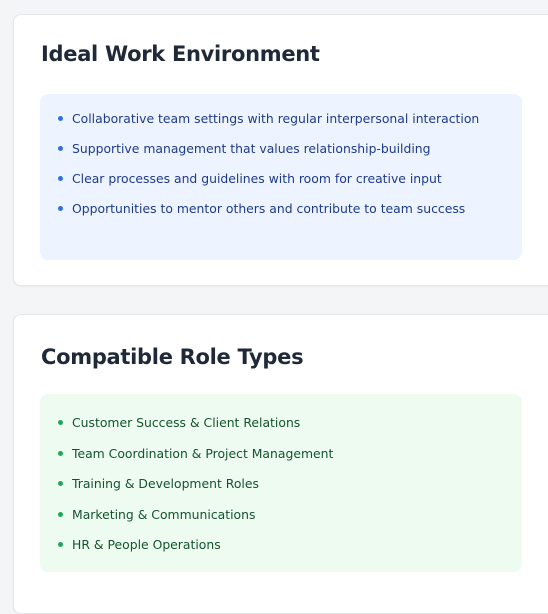  I want to click on list-item-text: Team Coordination & Project Management, so click(203, 453).